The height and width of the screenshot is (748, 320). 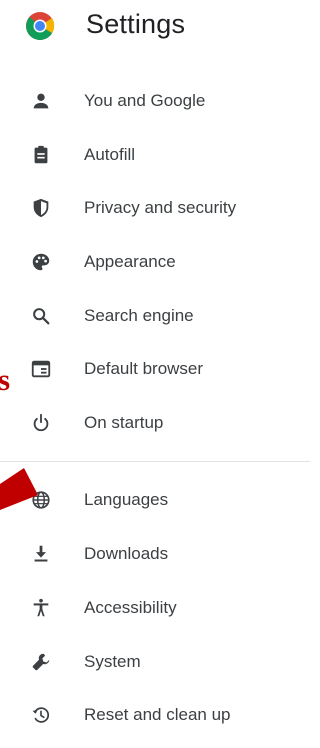 I want to click on sidebar-item-default-browser: Default browser, so click(x=150, y=369).